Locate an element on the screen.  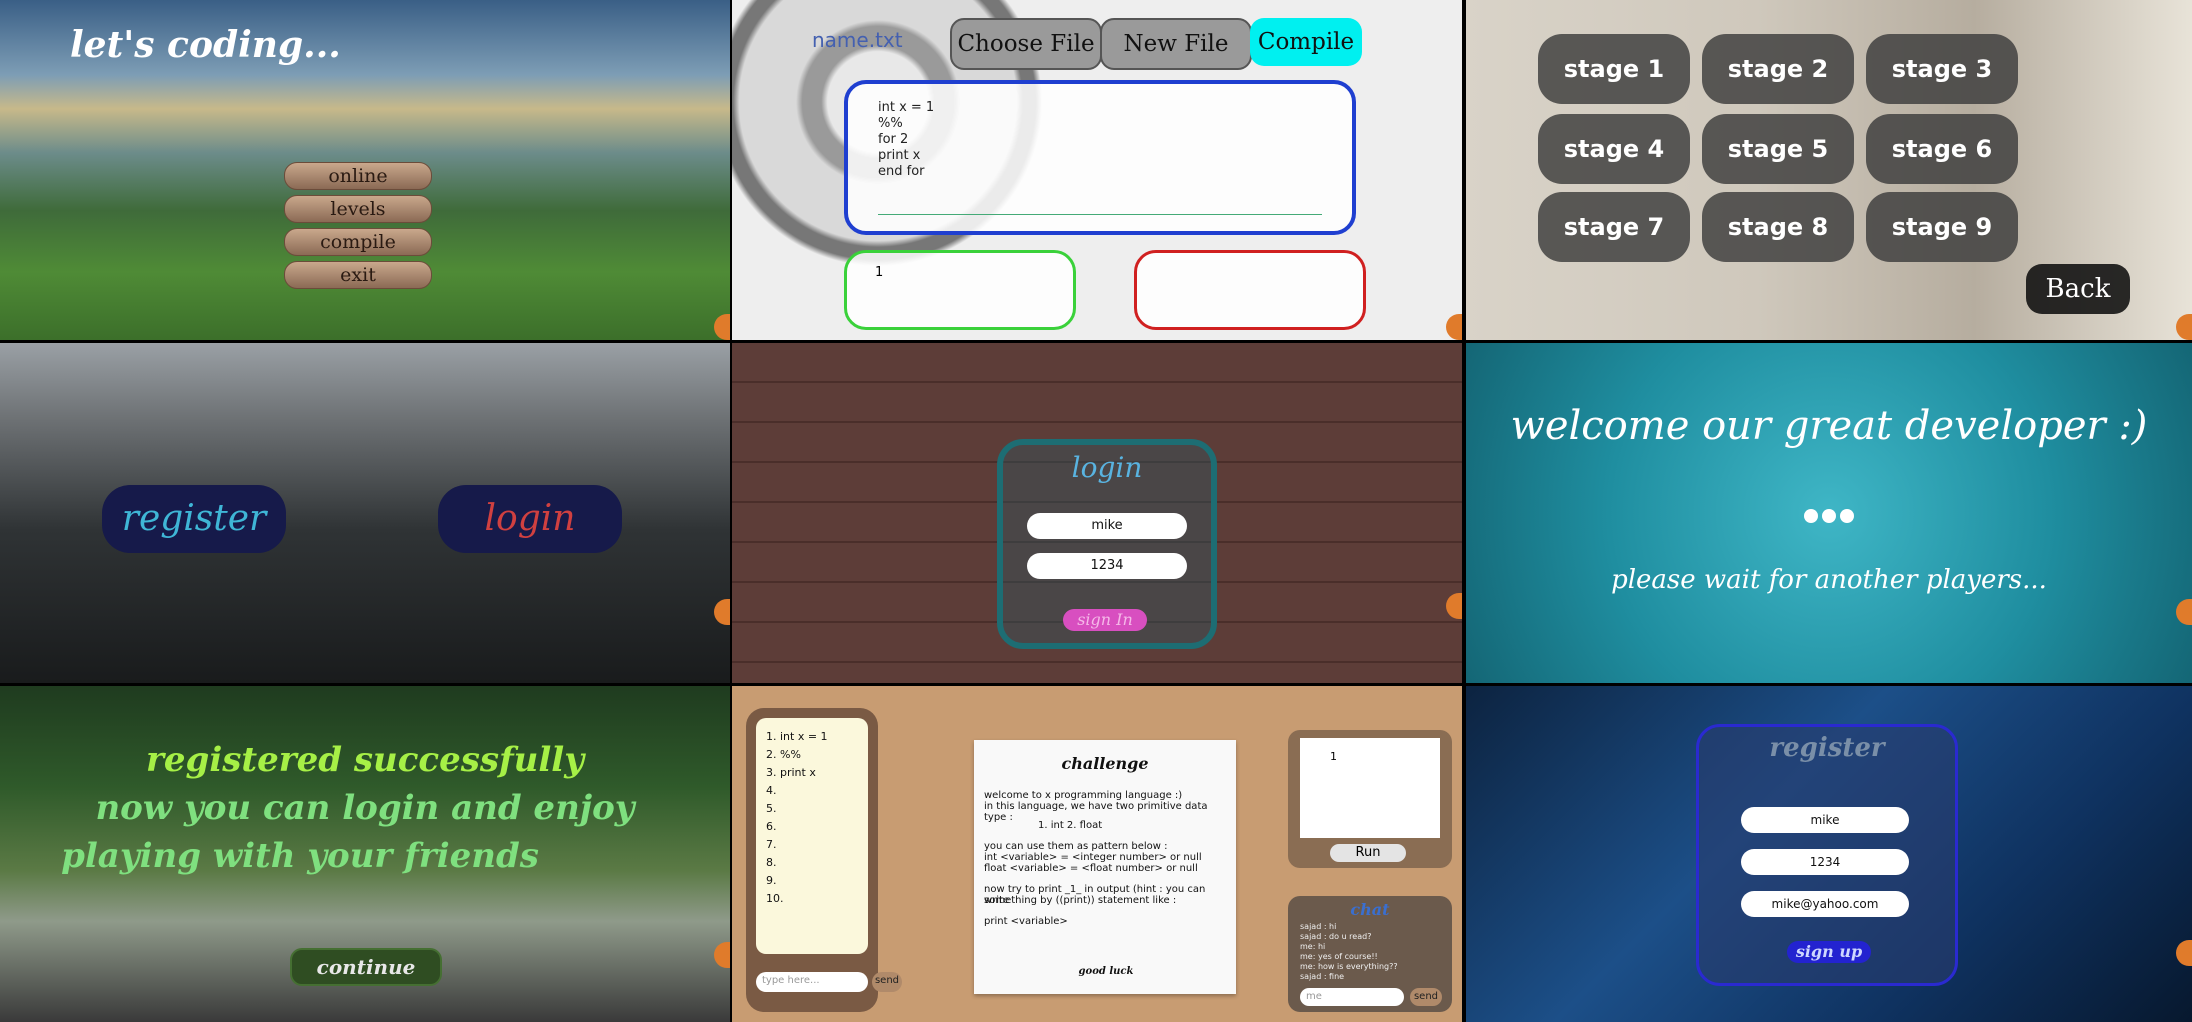
compile-button: compile is located at coordinates (358, 242).